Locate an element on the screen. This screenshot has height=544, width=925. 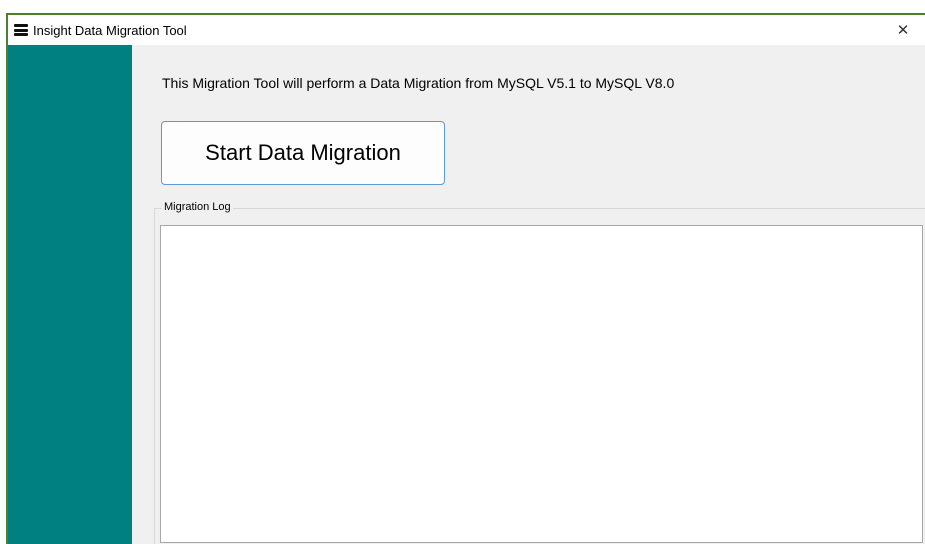
close-button: ✕ is located at coordinates (903, 30).